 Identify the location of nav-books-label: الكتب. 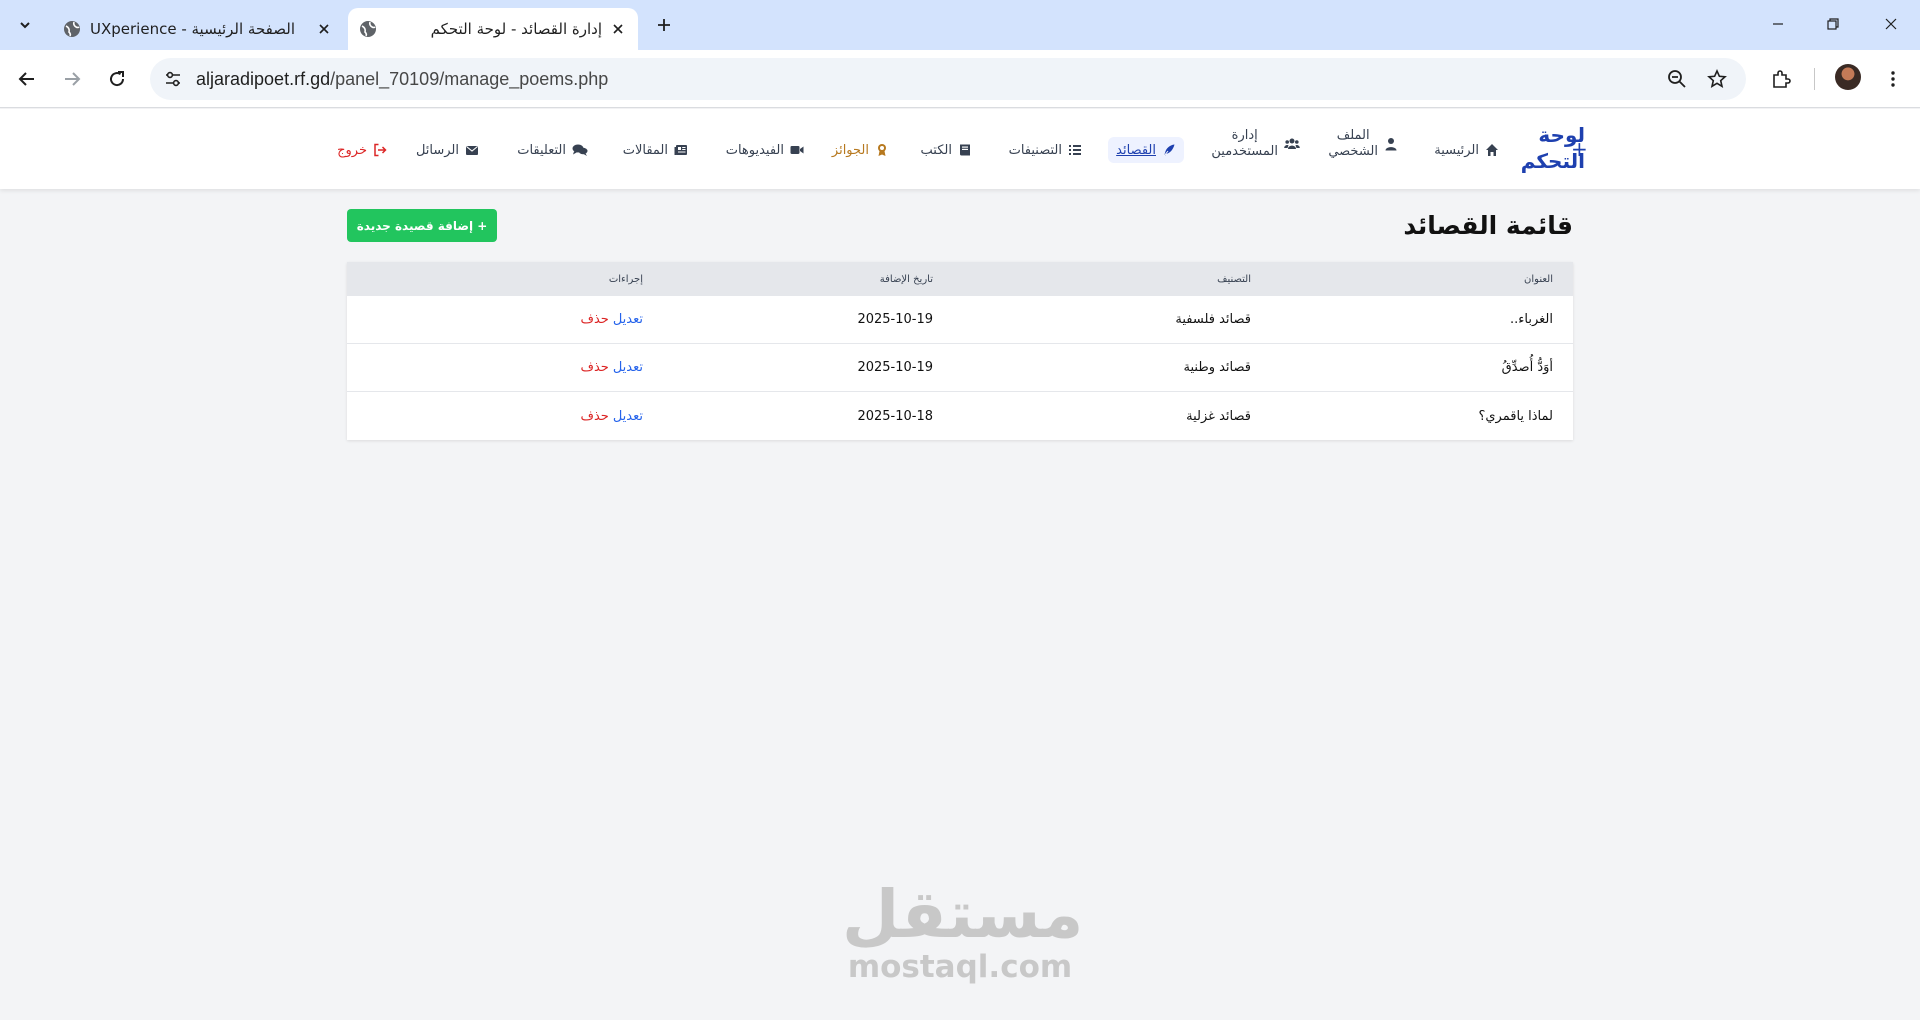
(936, 150).